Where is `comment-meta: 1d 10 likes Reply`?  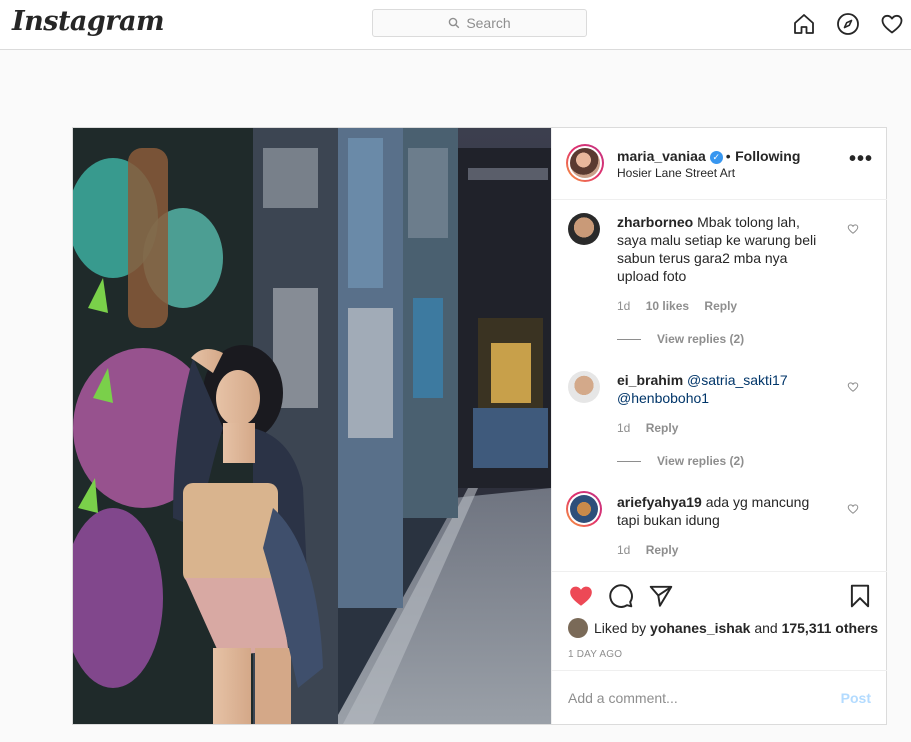 comment-meta: 1d 10 likes Reply is located at coordinates (683, 306).